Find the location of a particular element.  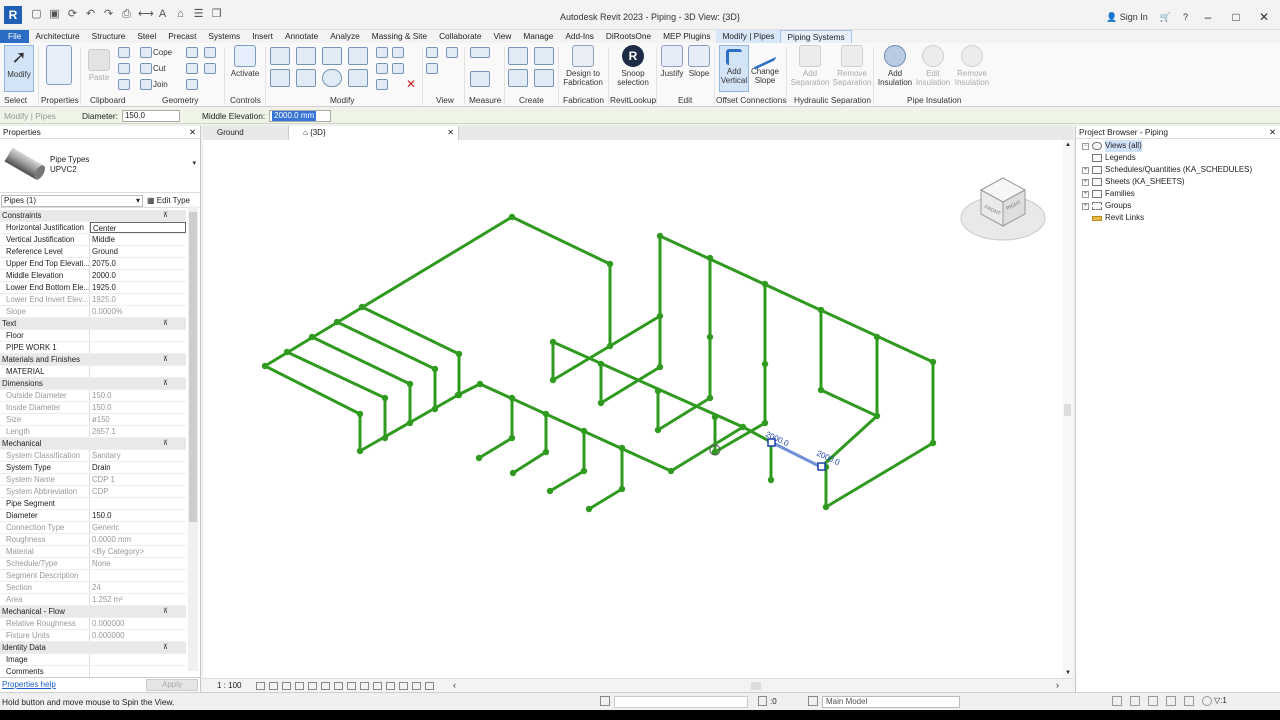

help-icon: ? is located at coordinates (1185, 17).